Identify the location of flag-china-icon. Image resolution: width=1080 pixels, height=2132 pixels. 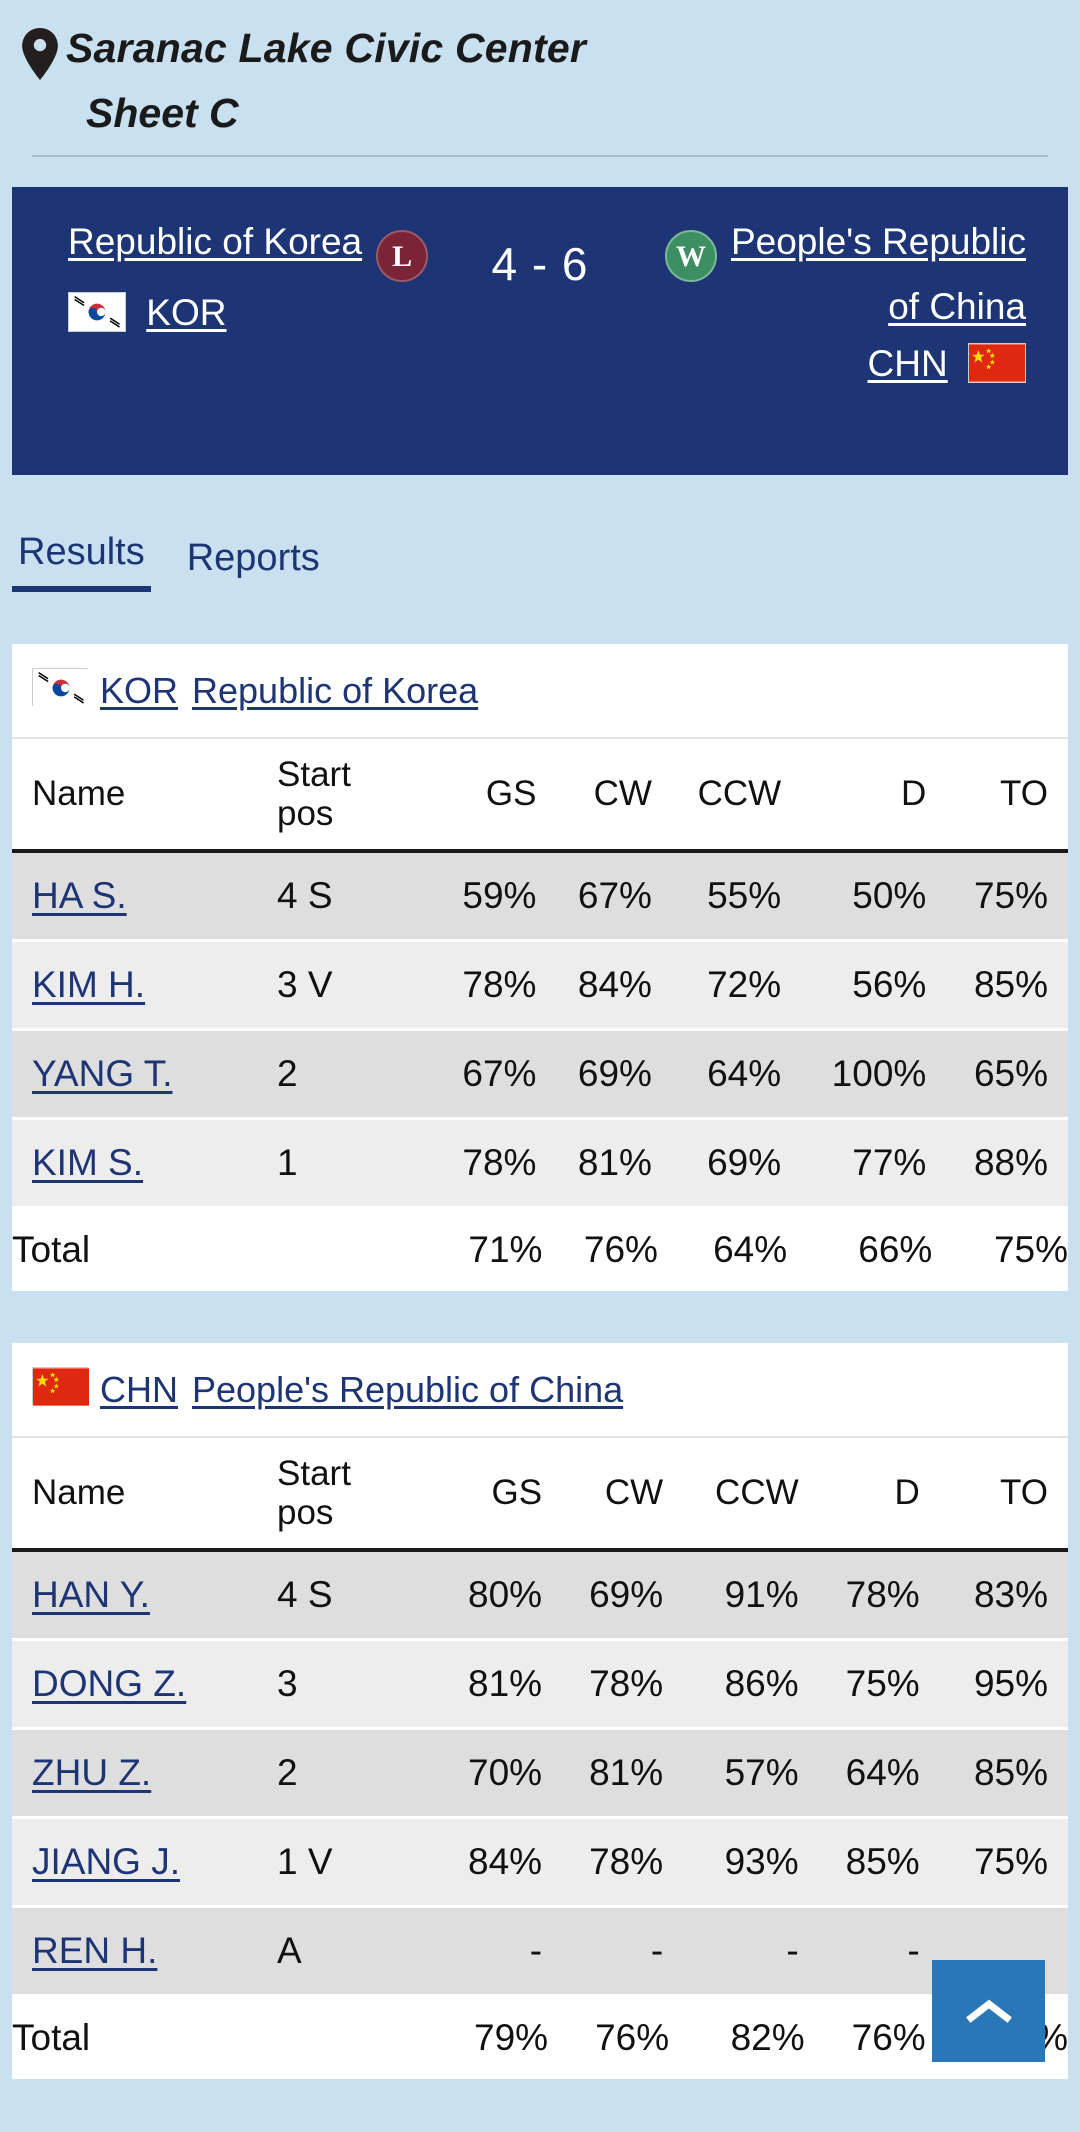
(60, 1386).